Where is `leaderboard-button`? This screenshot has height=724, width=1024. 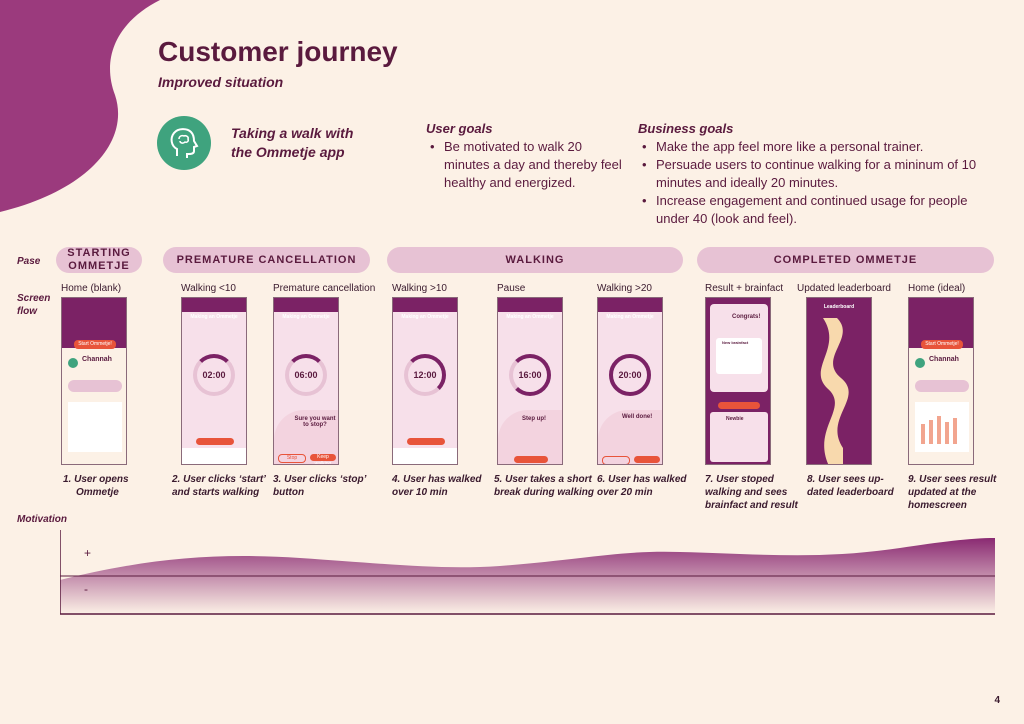
leaderboard-button is located at coordinates (739, 405).